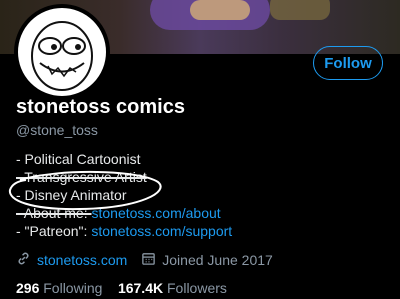 The image size is (400, 299). What do you see at coordinates (140, 288) in the screenshot?
I see `followers-count: 167.4K` at bounding box center [140, 288].